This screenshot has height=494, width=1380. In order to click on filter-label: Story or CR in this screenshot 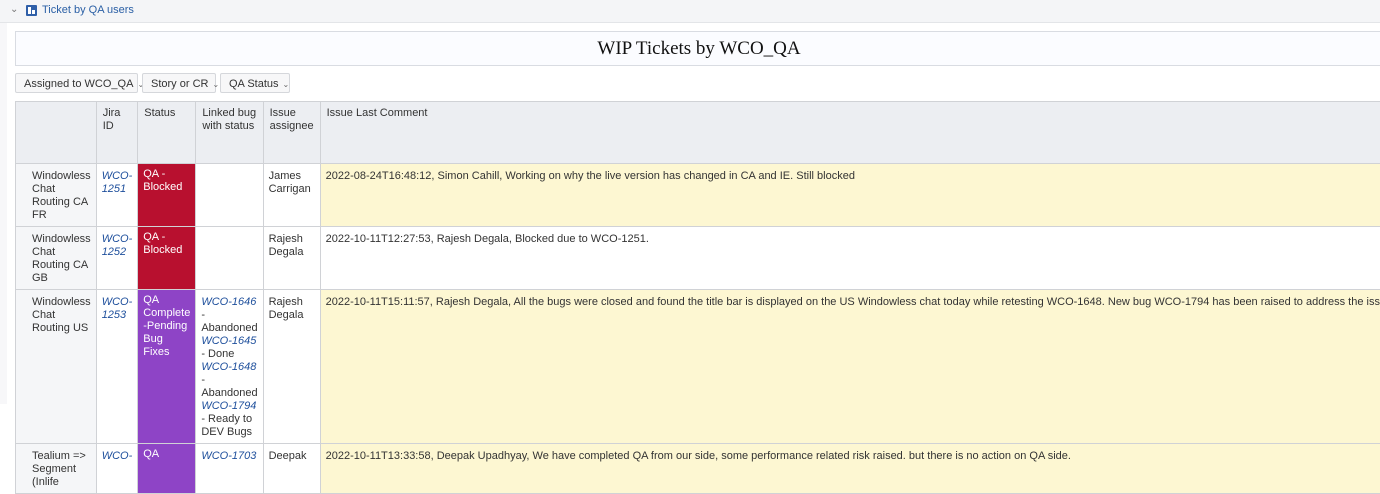, I will do `click(179, 84)`.